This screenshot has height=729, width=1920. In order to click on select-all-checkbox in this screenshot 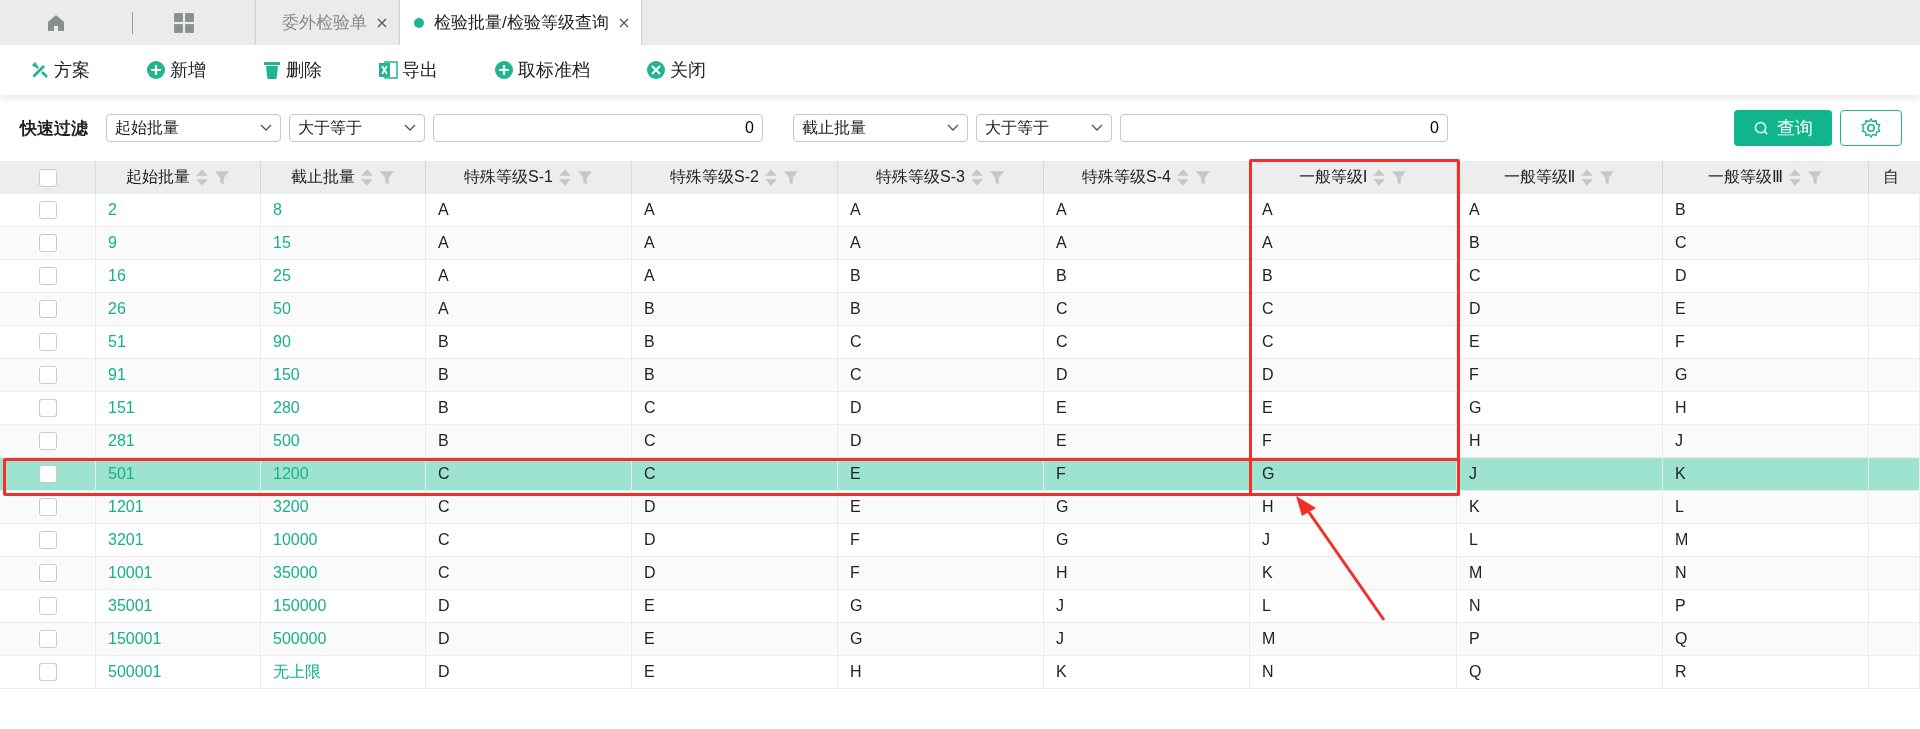, I will do `click(47, 177)`.